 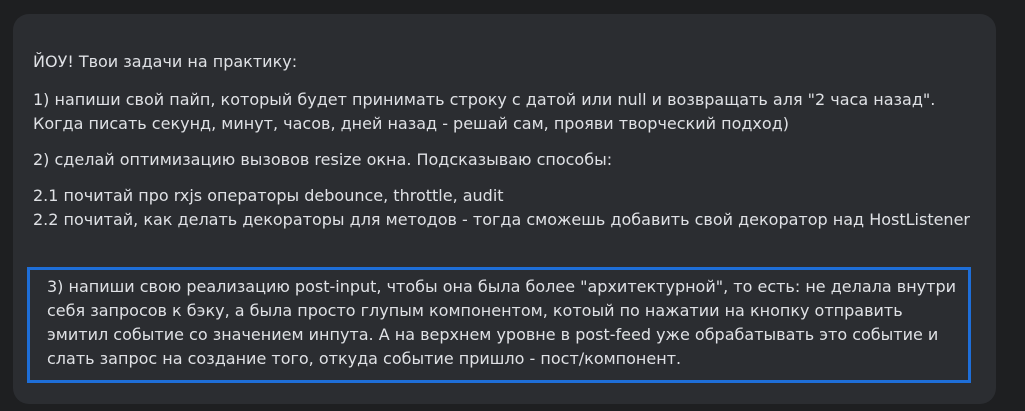 What do you see at coordinates (165, 61) in the screenshot?
I see `message-title: ЙОУ! Твои задачи на практику:` at bounding box center [165, 61].